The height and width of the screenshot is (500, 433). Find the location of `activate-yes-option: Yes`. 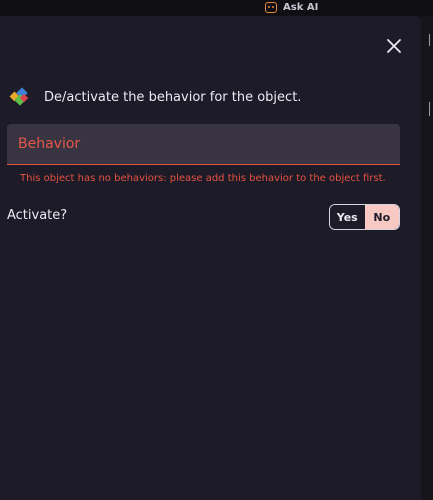

activate-yes-option: Yes is located at coordinates (347, 217).